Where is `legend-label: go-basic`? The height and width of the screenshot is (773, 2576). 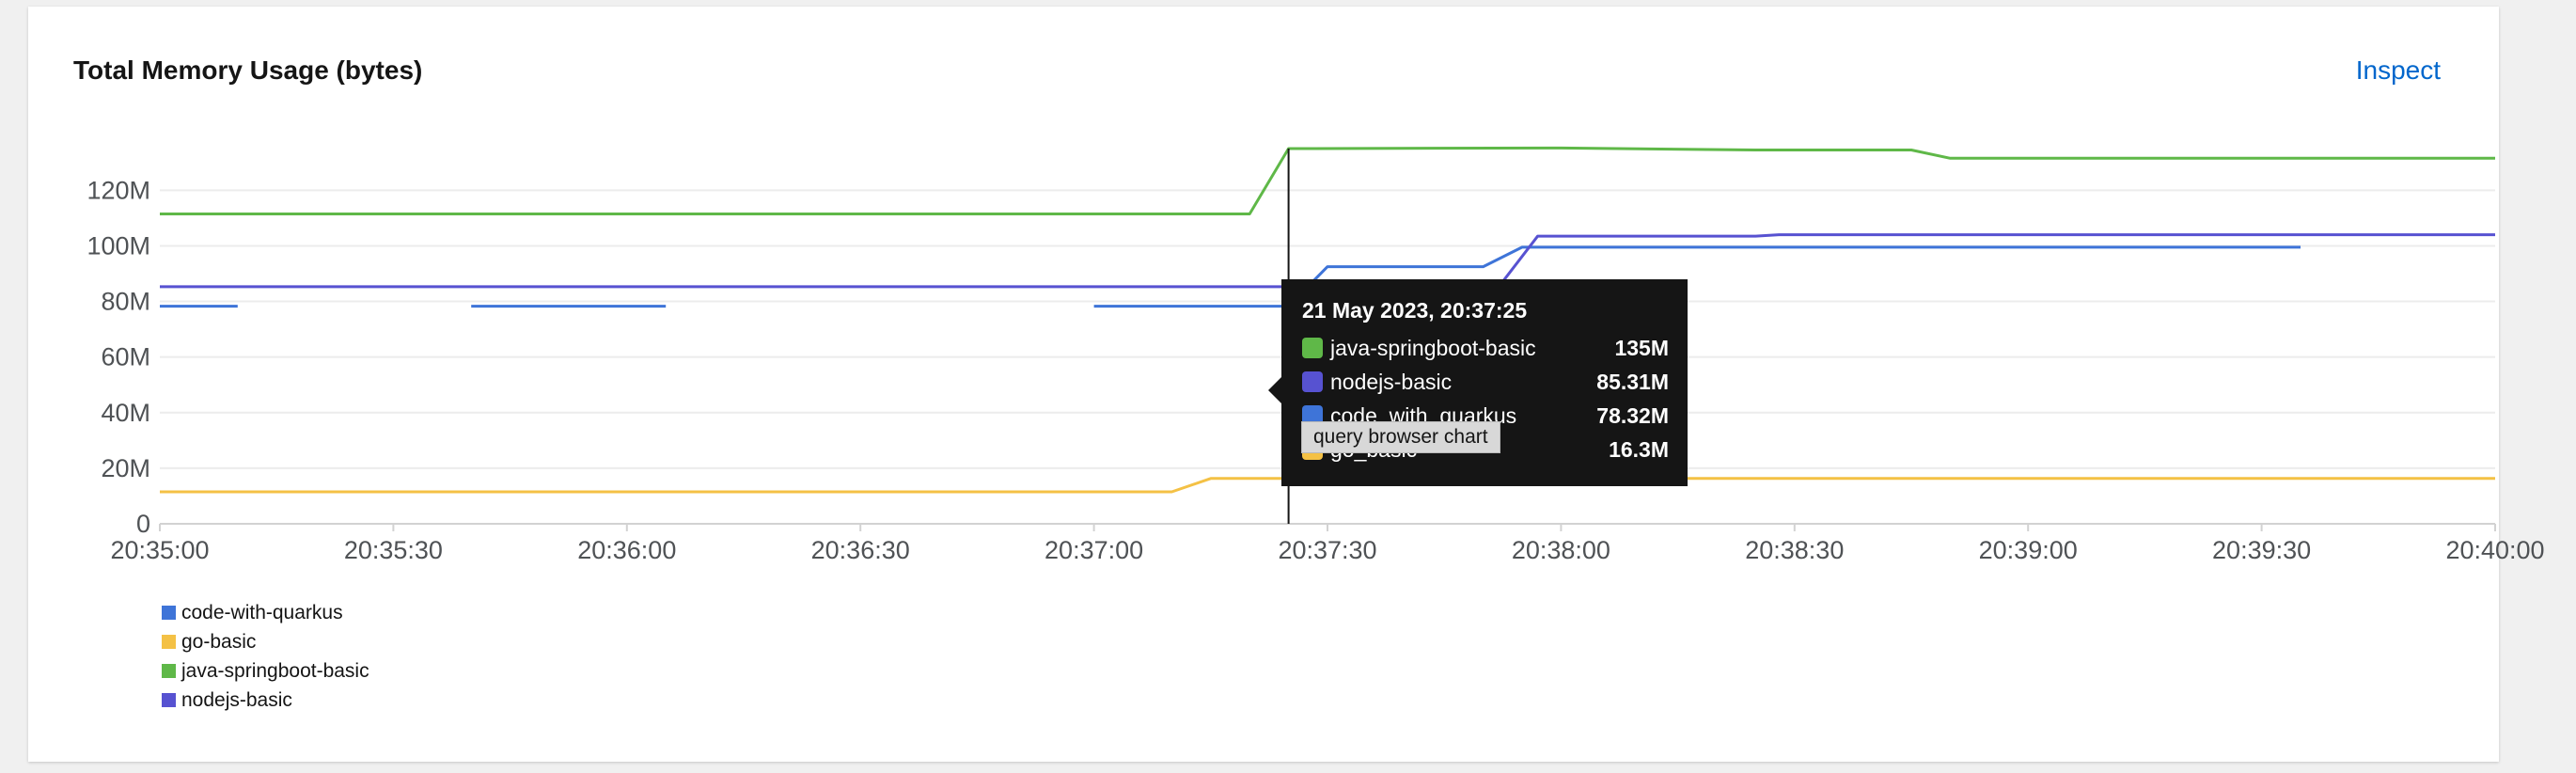 legend-label: go-basic is located at coordinates (219, 641).